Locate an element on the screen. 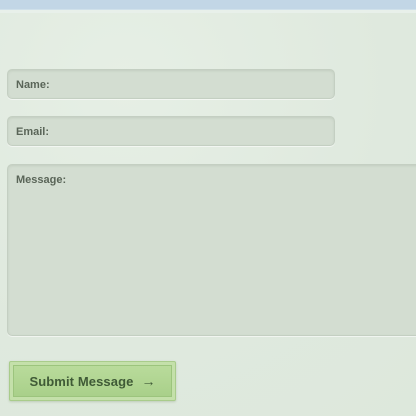 This screenshot has width=416, height=416. email-field: Email: is located at coordinates (171, 131).